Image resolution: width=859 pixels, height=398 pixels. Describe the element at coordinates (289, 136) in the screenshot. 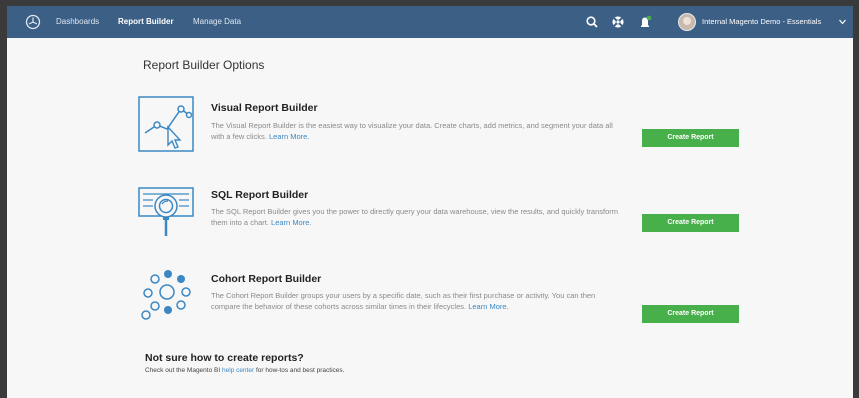

I see `visual-learn-more-link: Learn More.` at that location.